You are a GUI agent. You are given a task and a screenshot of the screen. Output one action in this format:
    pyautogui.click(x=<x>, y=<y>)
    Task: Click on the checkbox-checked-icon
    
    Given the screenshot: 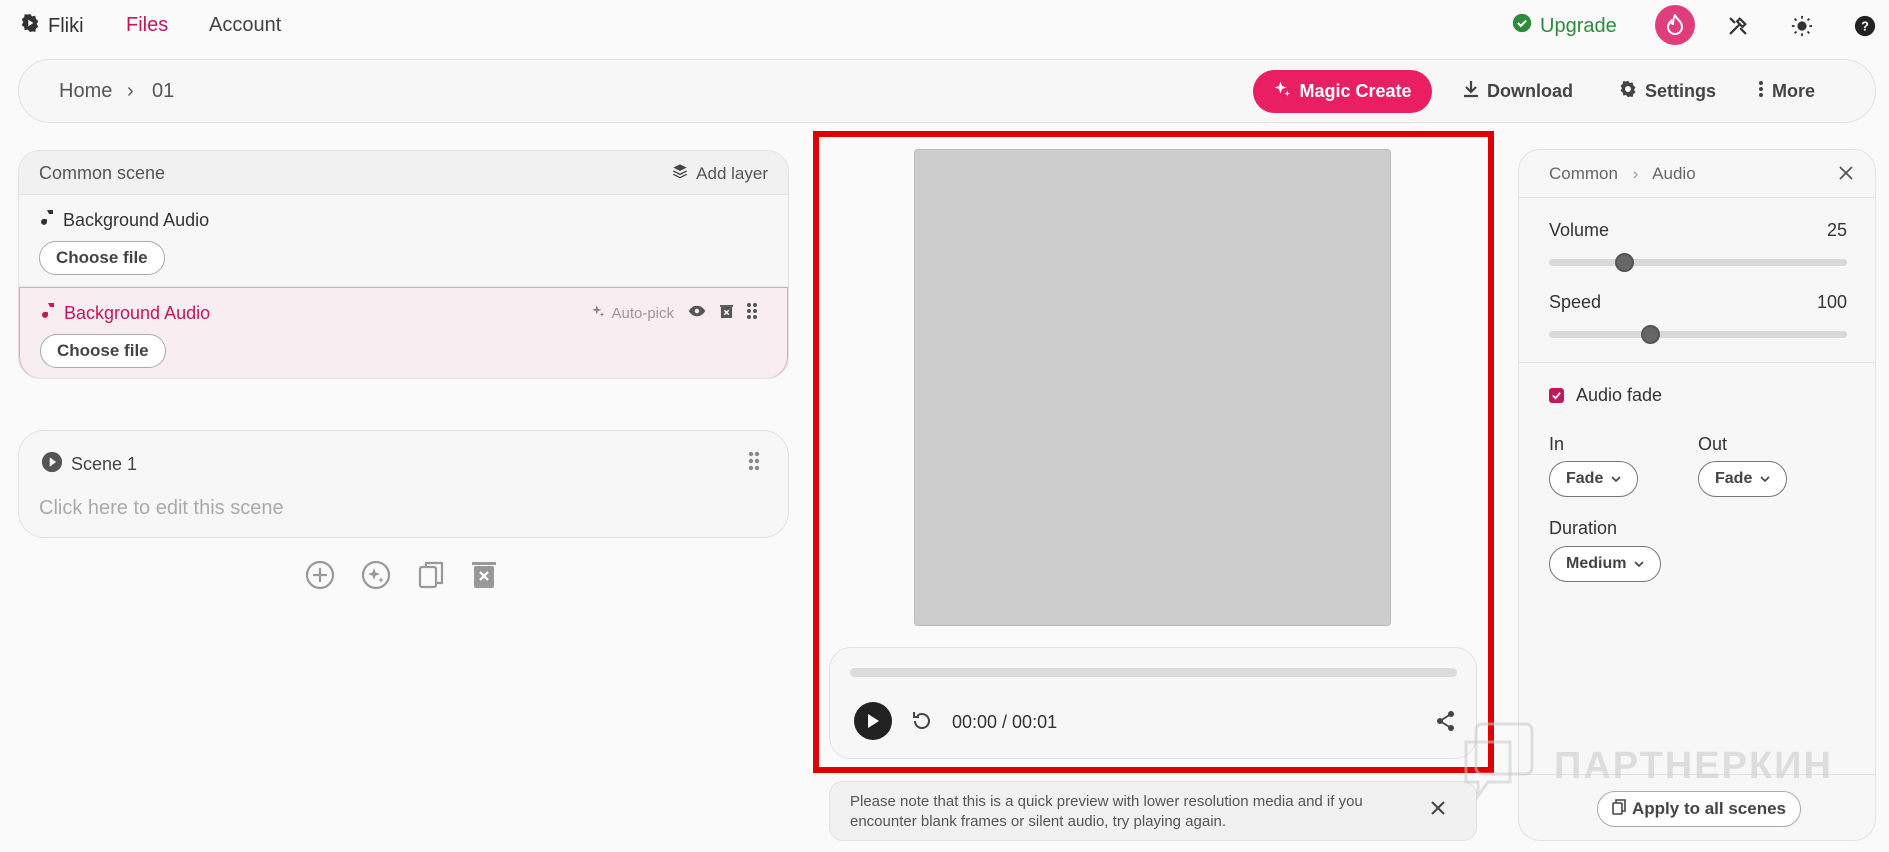 What is the action you would take?
    pyautogui.click(x=1556, y=395)
    